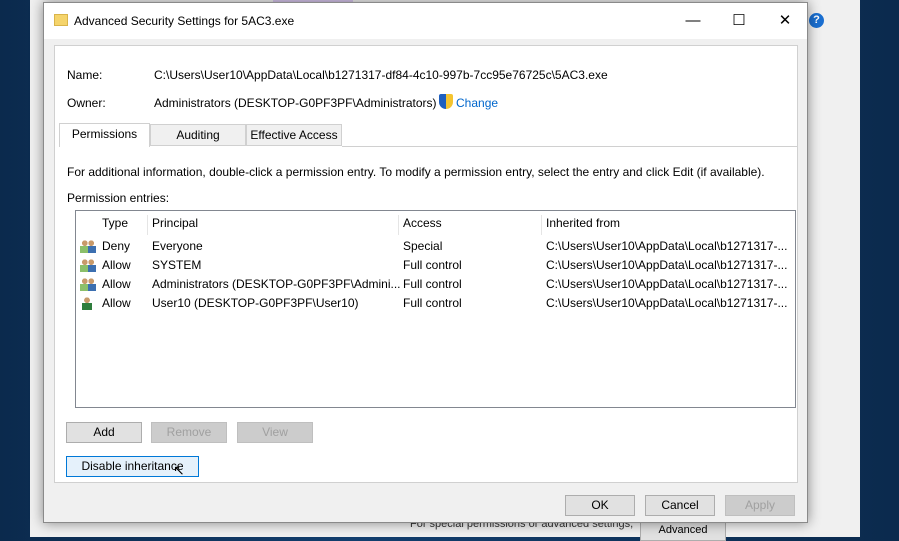  I want to click on row-principal: SYSTEM, so click(177, 265).